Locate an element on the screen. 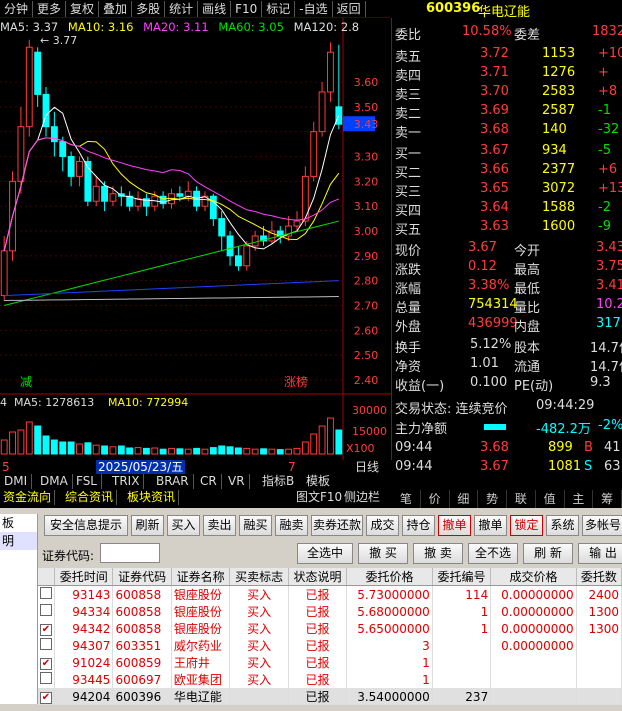  indicator-tab-brar: BRAR is located at coordinates (173, 481).